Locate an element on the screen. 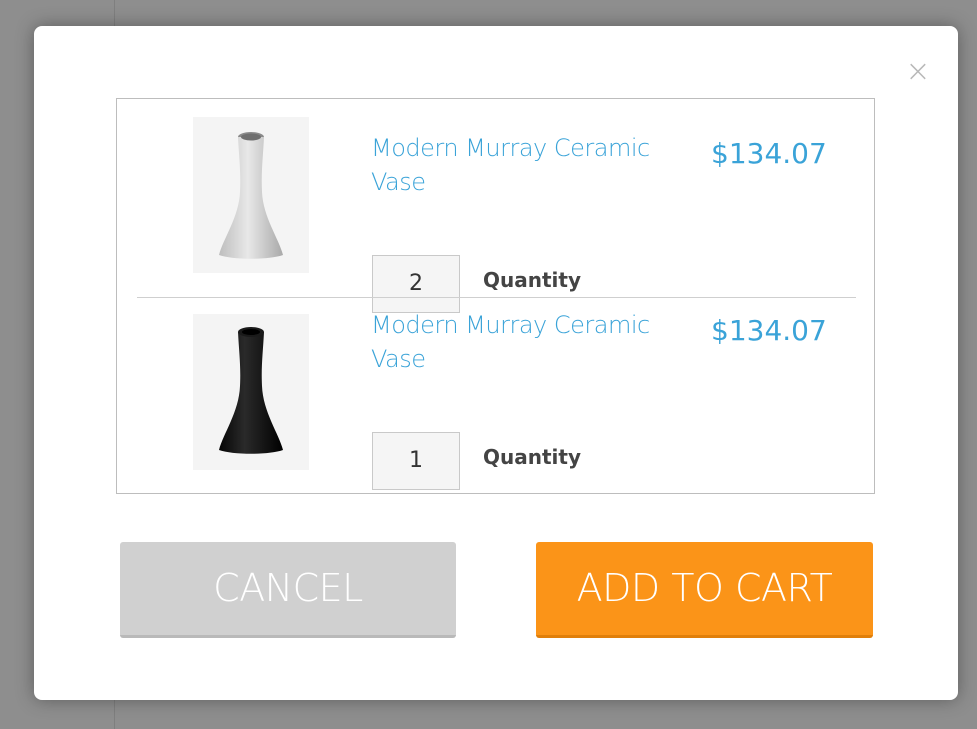 This screenshot has width=977, height=729. close-icon: × is located at coordinates (918, 72).